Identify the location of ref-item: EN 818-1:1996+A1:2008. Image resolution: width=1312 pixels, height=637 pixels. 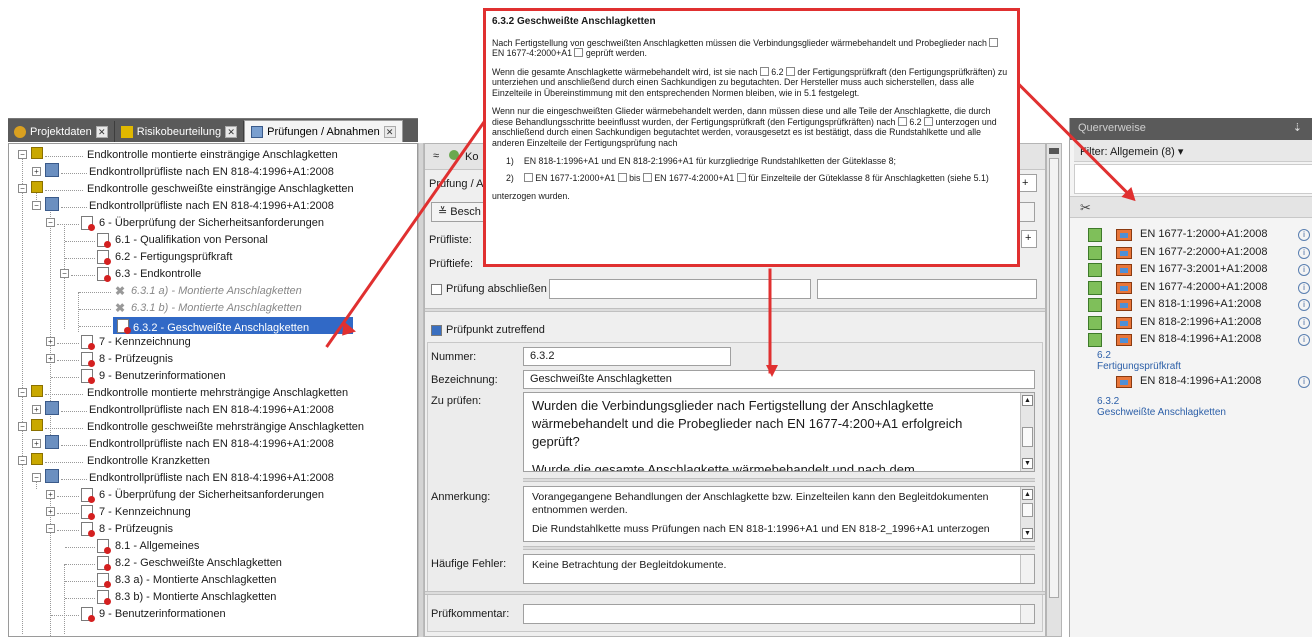
(1200, 307).